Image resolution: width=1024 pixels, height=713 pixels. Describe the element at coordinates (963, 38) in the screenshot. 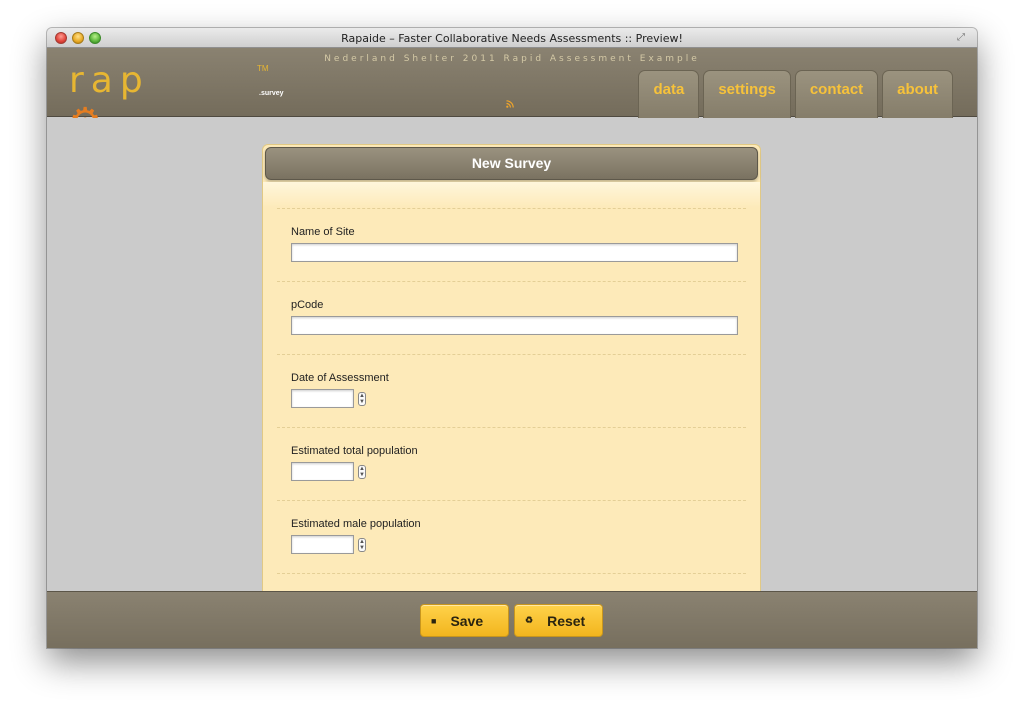

I see `fullscreen-icon: ⤢` at that location.